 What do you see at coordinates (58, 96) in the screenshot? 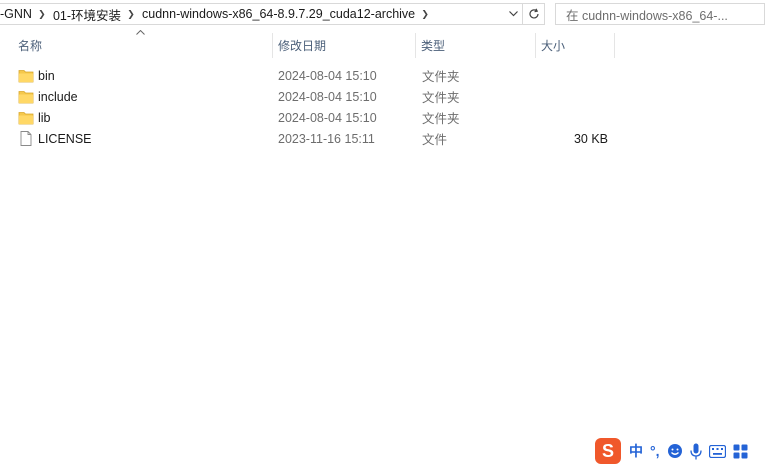
I see `file-name: include` at bounding box center [58, 96].